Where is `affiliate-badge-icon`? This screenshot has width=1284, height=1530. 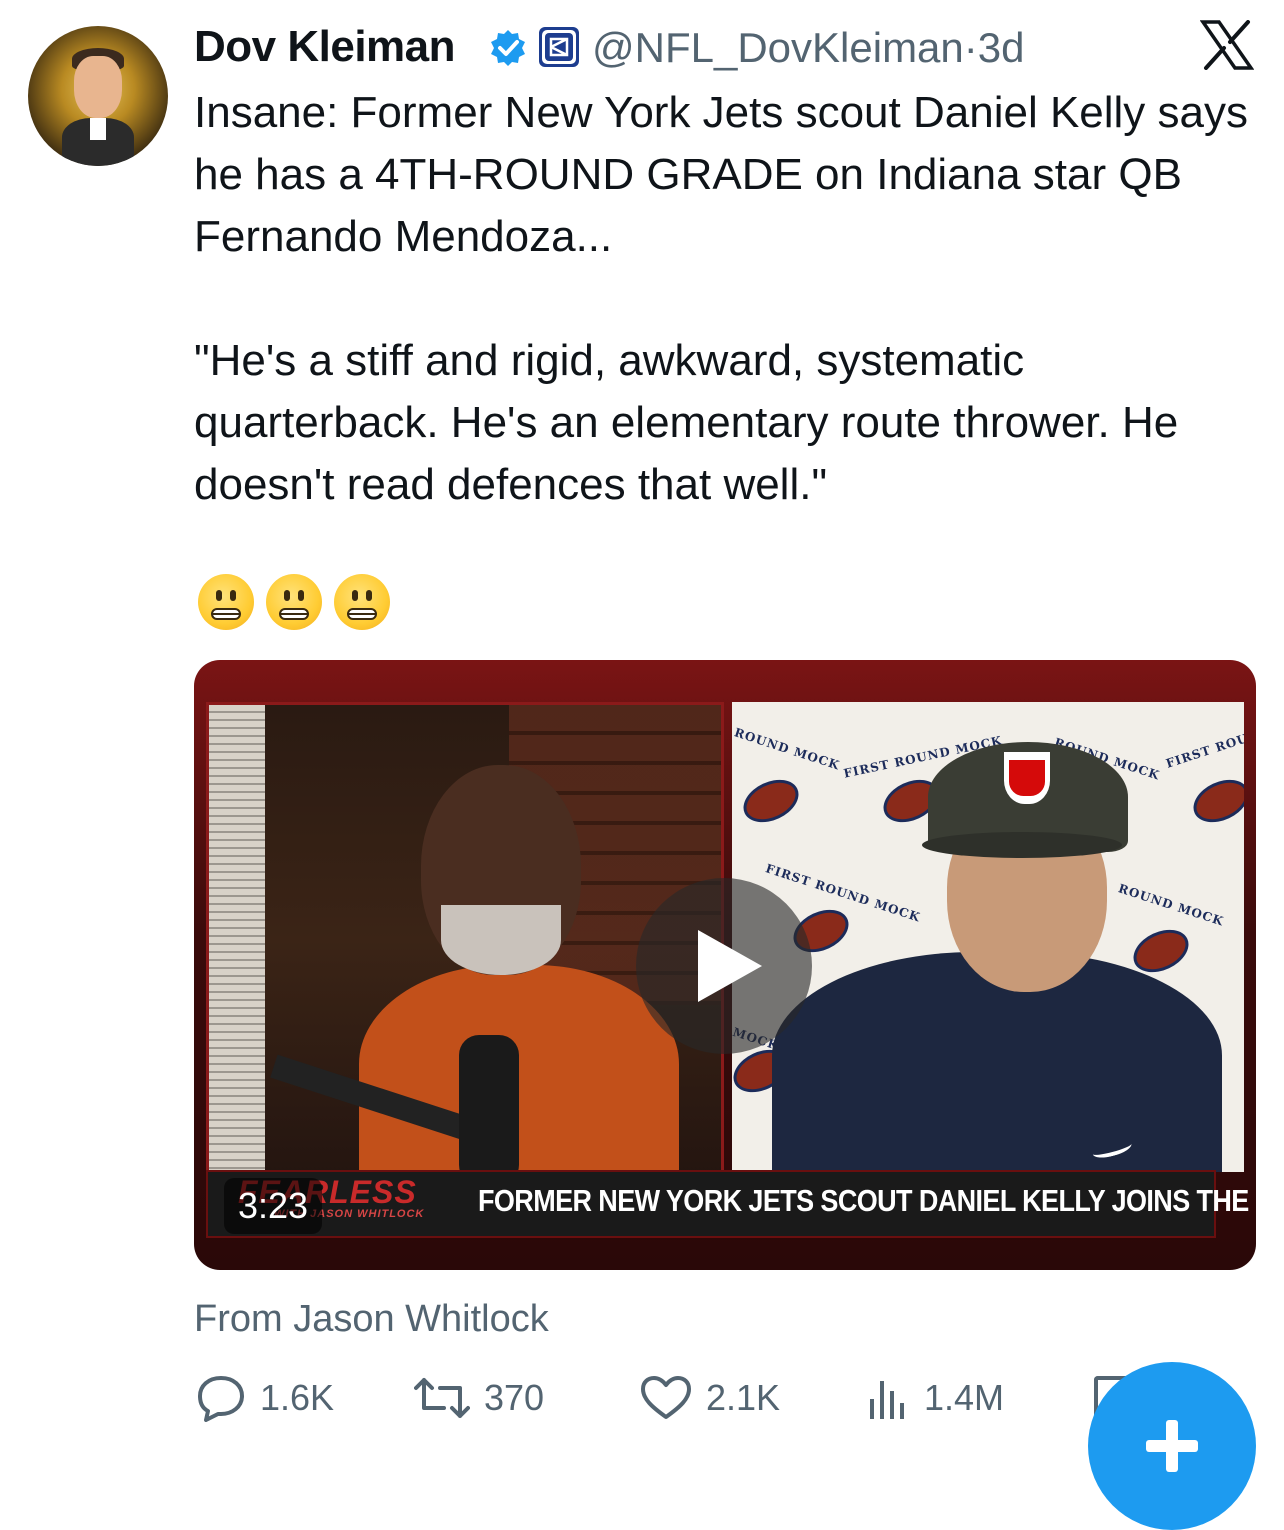
affiliate-badge-icon is located at coordinates (559, 47).